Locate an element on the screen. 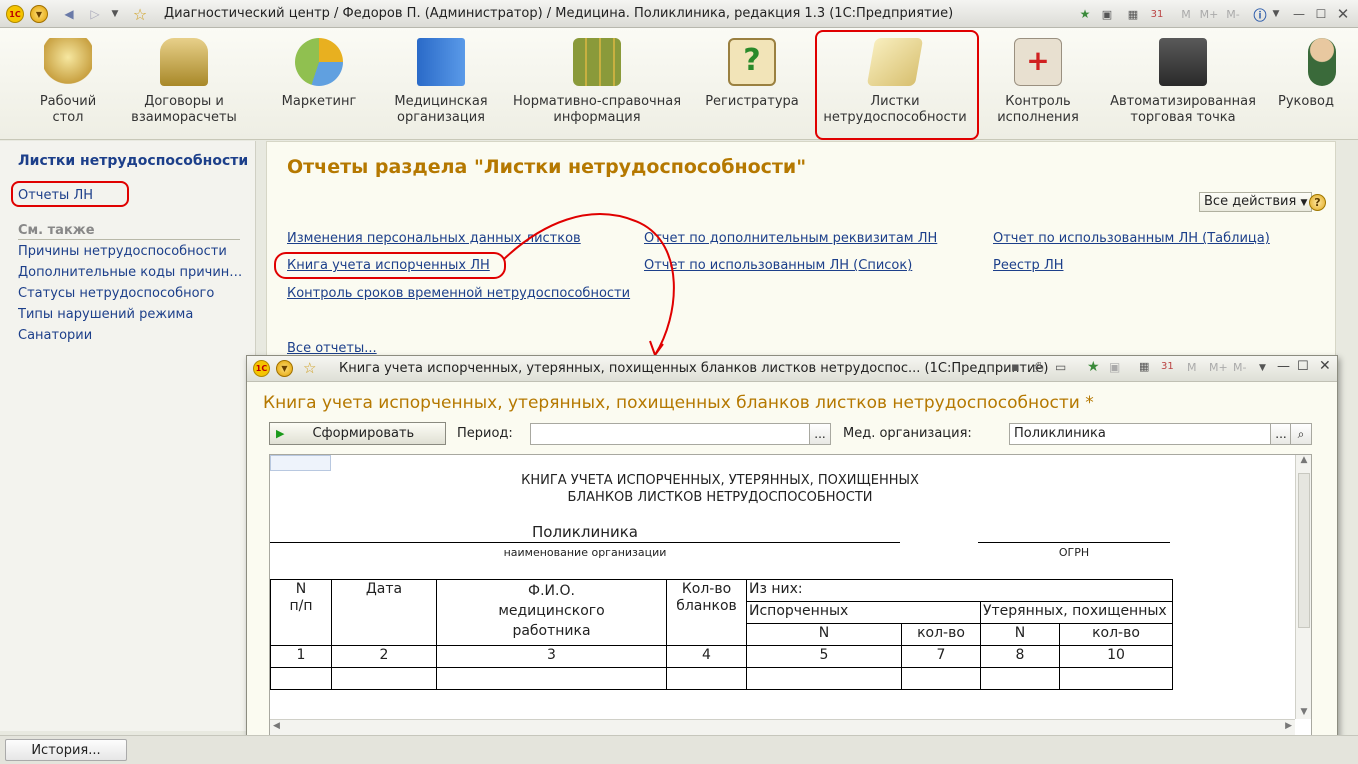  section-control: + Контроль исполнения is located at coordinates (1038, 82).